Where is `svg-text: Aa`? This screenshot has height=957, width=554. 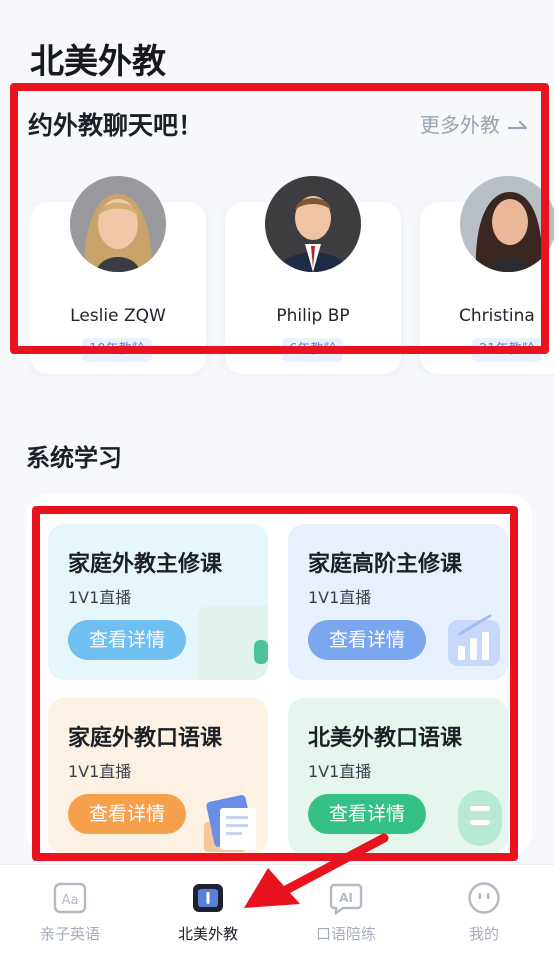
svg-text: Aa is located at coordinates (70, 900).